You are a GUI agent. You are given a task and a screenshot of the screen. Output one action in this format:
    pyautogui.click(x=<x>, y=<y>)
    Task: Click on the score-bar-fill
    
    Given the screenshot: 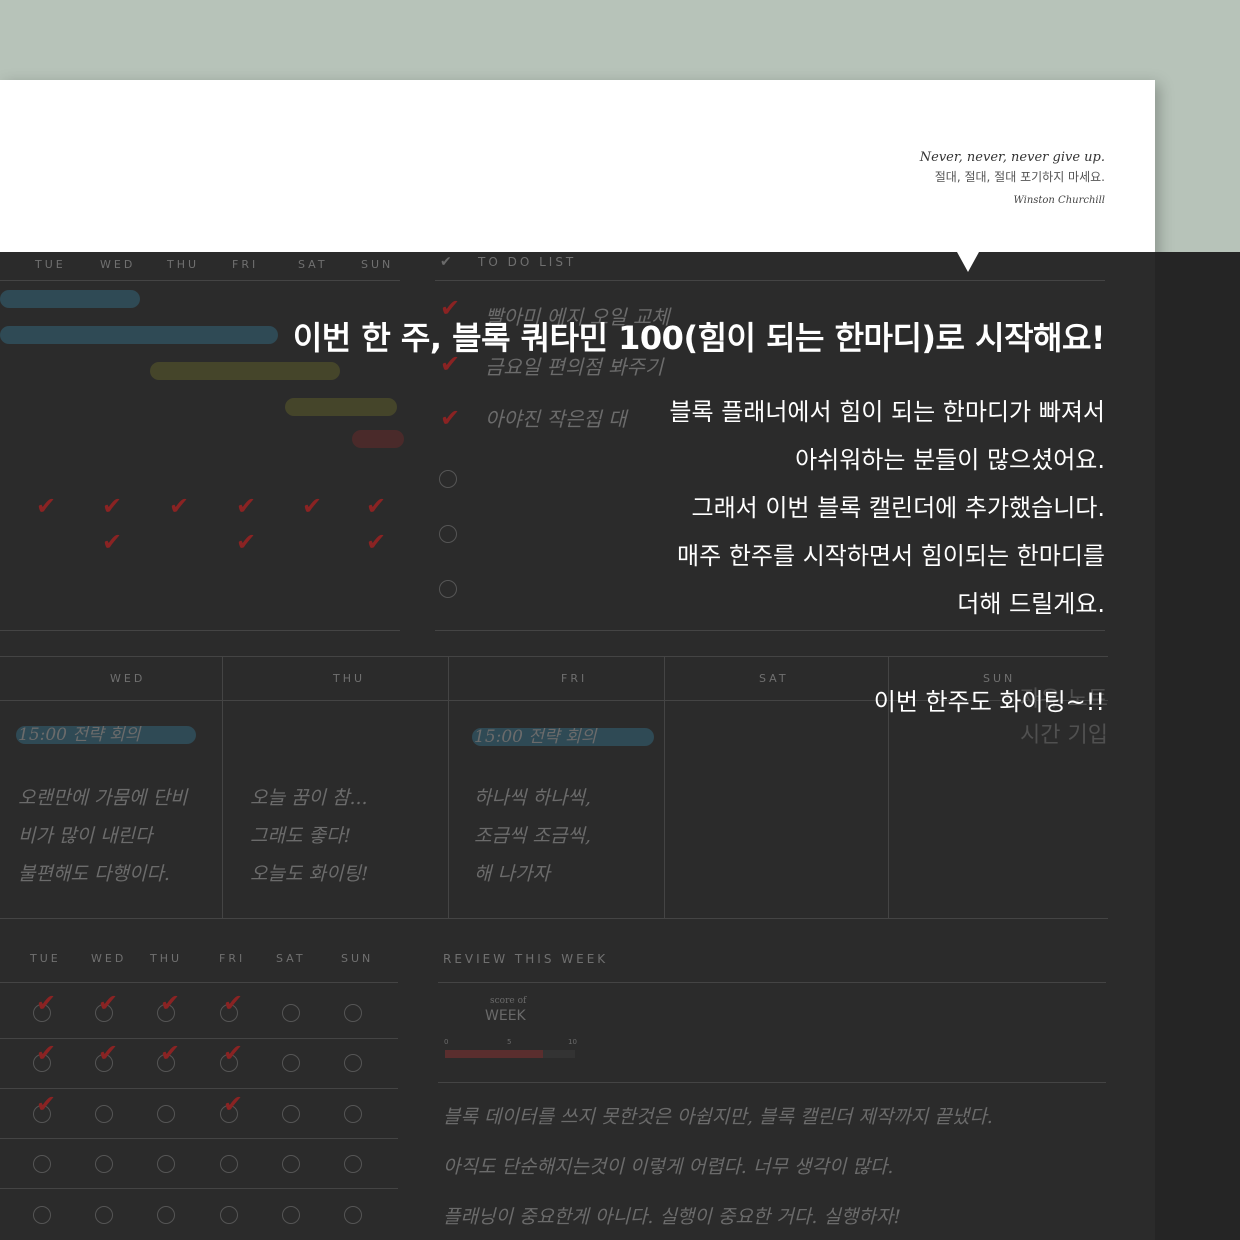 What is the action you would take?
    pyautogui.click(x=494, y=1054)
    